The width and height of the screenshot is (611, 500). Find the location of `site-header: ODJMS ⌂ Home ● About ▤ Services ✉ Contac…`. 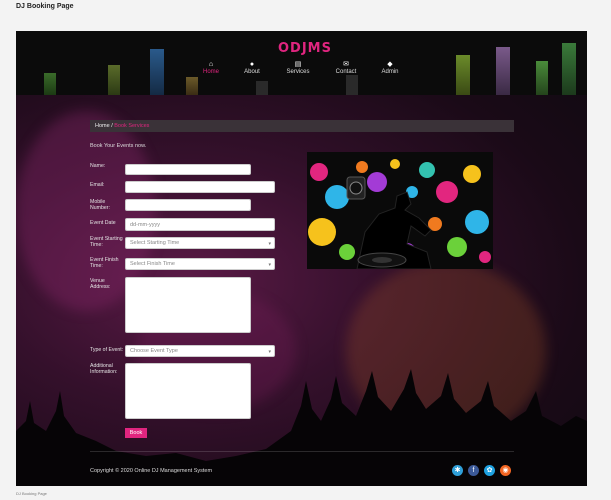

site-header: ODJMS ⌂ Home ● About ▤ Services ✉ Contac… is located at coordinates (301, 63).